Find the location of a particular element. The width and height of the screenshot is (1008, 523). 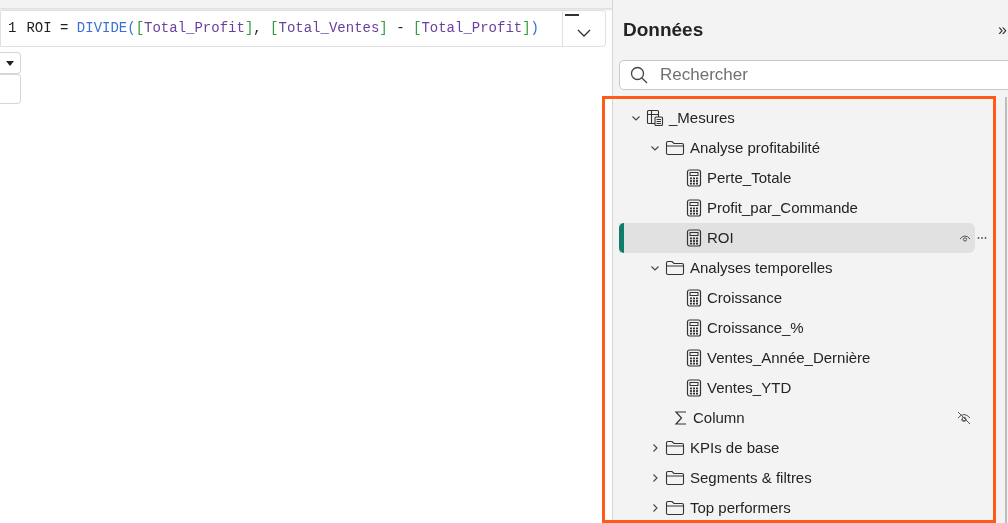

caret-down-icon is located at coordinates (10, 63).